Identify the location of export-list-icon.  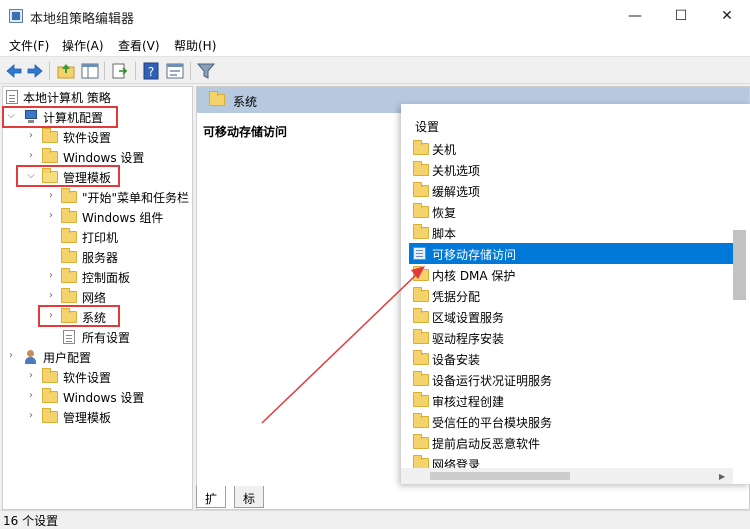
(120, 71).